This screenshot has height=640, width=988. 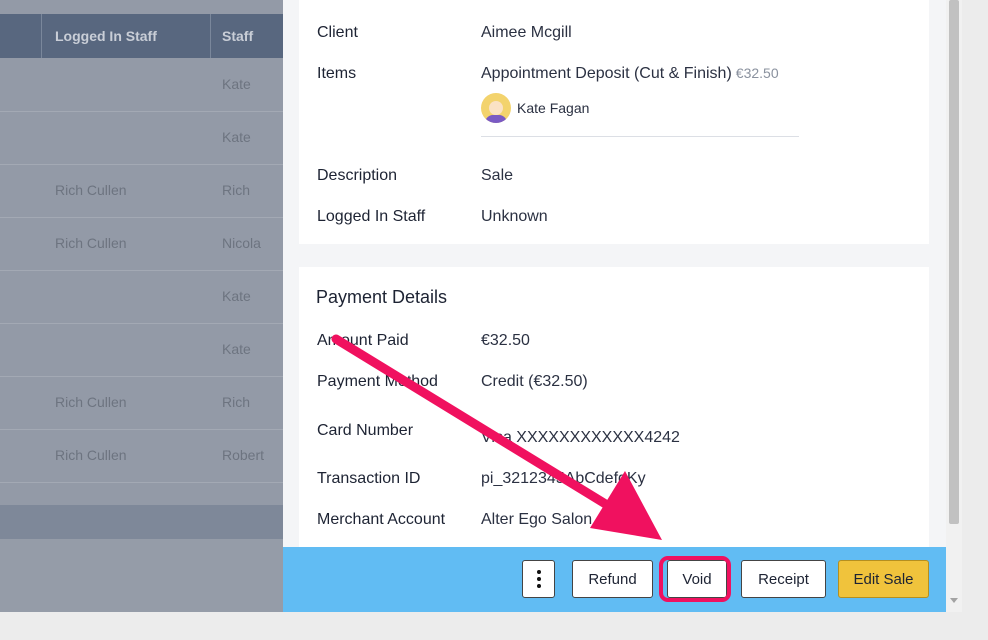 I want to click on client-label: Client, so click(x=337, y=32).